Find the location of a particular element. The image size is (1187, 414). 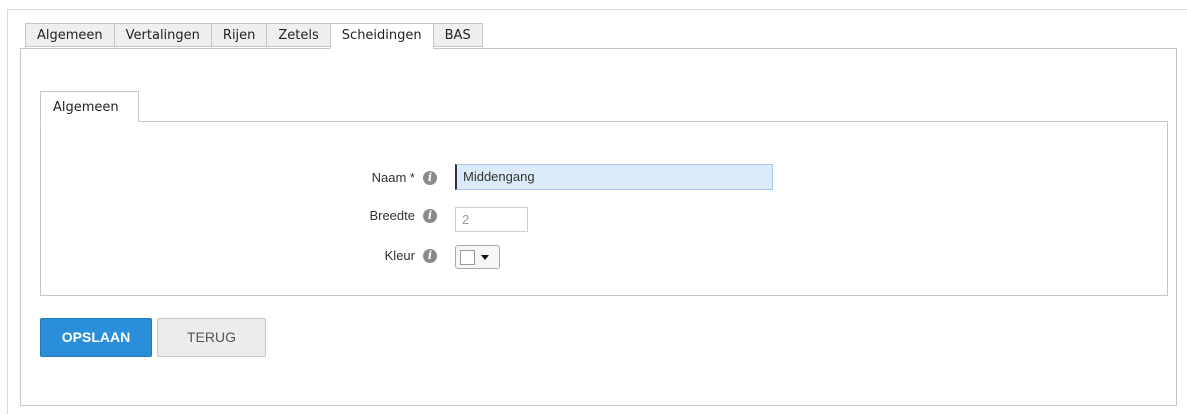

subtab-algemeen: Algemeen is located at coordinates (89, 106).